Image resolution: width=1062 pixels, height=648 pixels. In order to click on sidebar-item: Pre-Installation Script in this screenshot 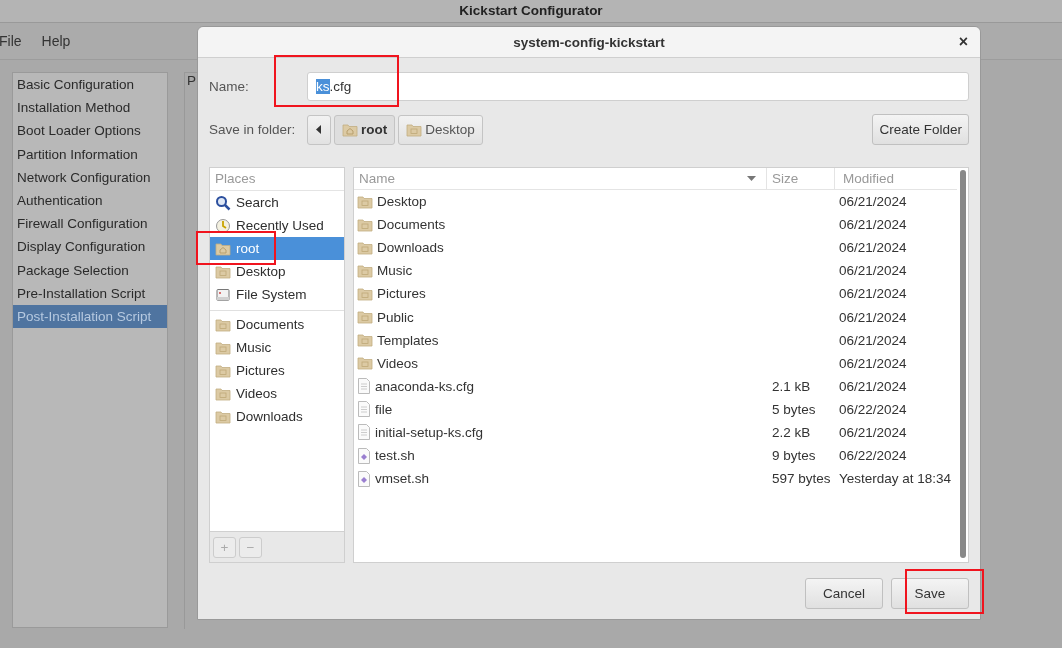, I will do `click(90, 293)`.